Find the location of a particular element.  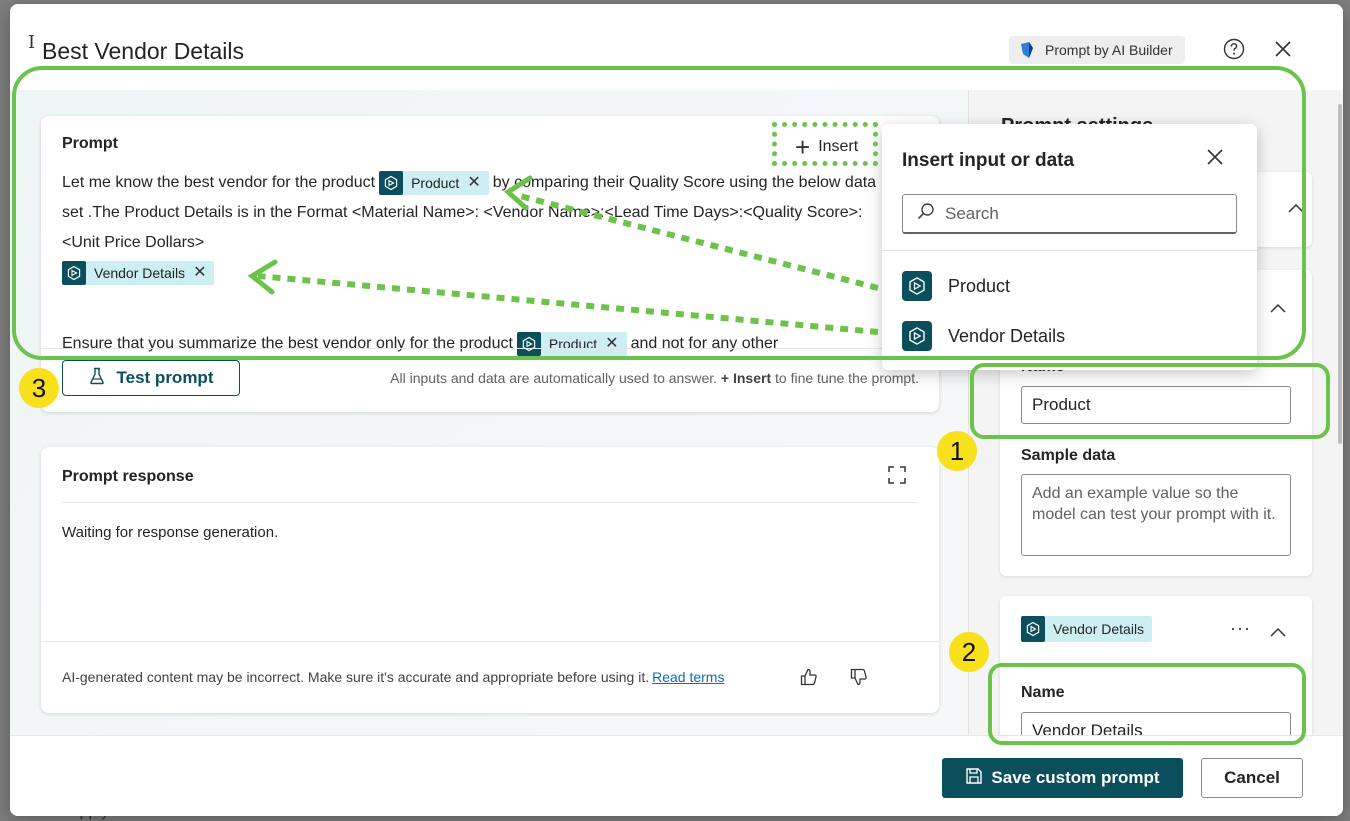

annotation-arrows is located at coordinates (563, 255).